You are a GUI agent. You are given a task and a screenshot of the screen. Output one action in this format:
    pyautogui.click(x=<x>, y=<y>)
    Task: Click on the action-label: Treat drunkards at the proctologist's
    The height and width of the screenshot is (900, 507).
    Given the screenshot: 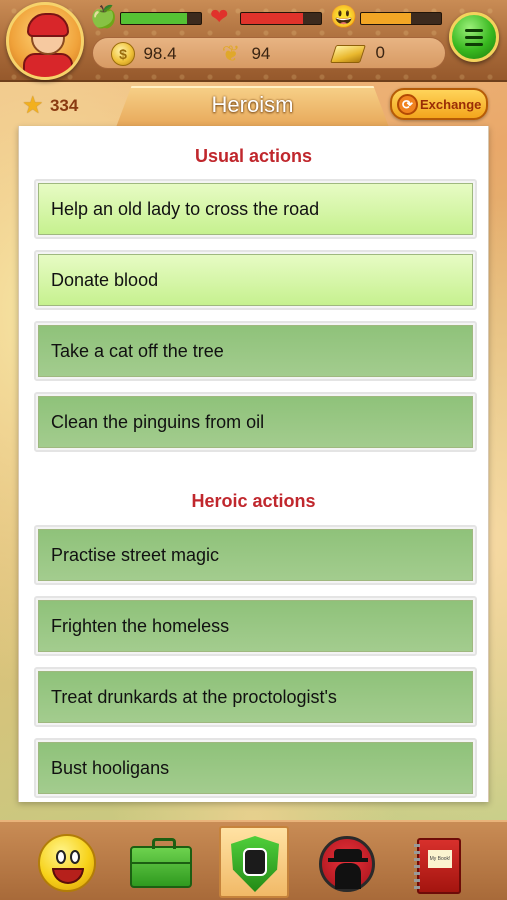 What is the action you would take?
    pyautogui.click(x=255, y=697)
    